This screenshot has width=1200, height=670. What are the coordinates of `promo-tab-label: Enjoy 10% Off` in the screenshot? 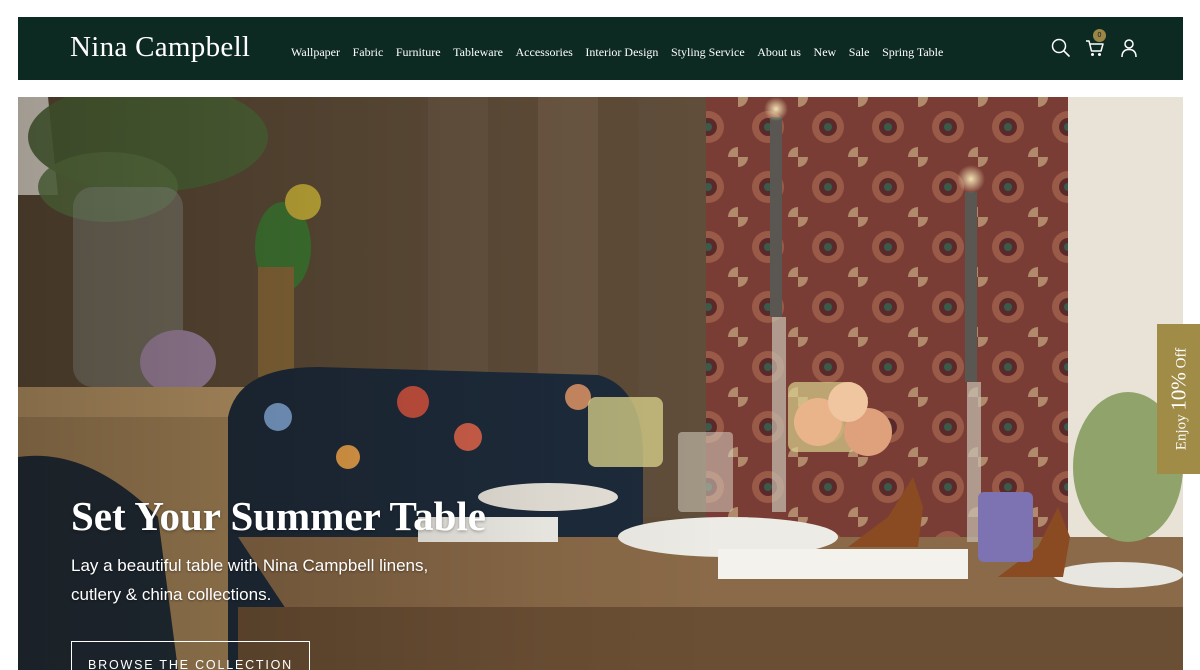 It's located at (1178, 399).